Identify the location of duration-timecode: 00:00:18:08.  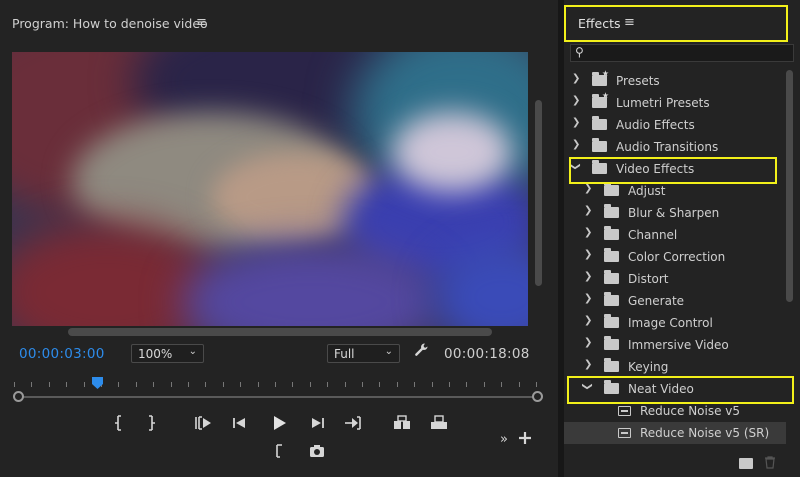
(487, 354).